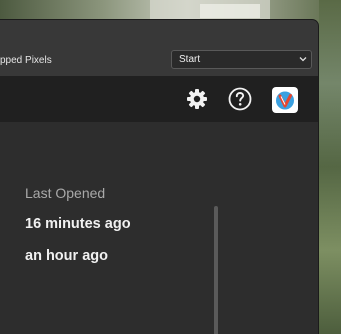  I want to click on start-dropdown-value: Start, so click(190, 59).